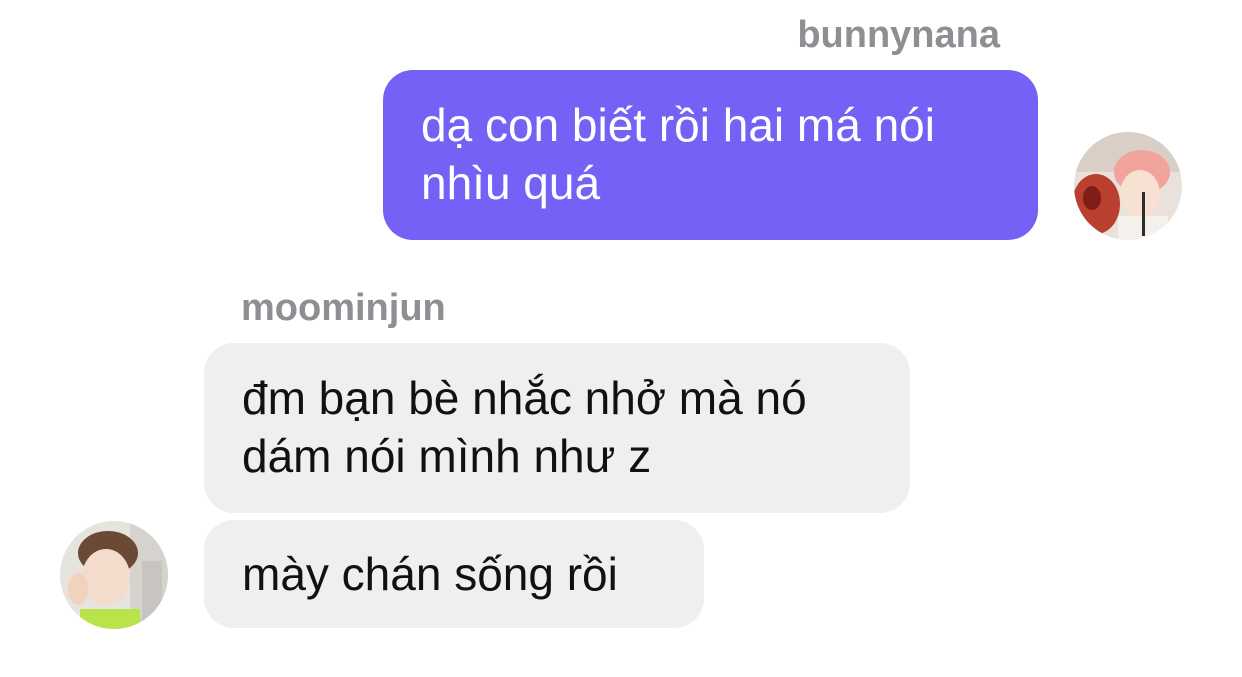  Describe the element at coordinates (710, 155) in the screenshot. I see `message-bubble-outgoing: dạ con biết rồi hai má nói nhìu quá` at that location.